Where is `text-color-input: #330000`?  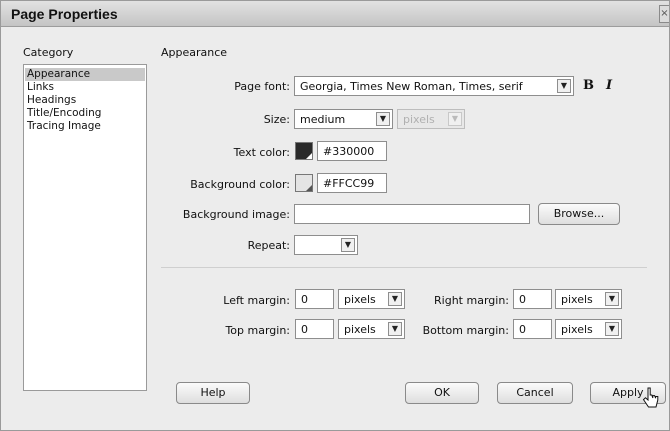
text-color-input: #330000 is located at coordinates (352, 151).